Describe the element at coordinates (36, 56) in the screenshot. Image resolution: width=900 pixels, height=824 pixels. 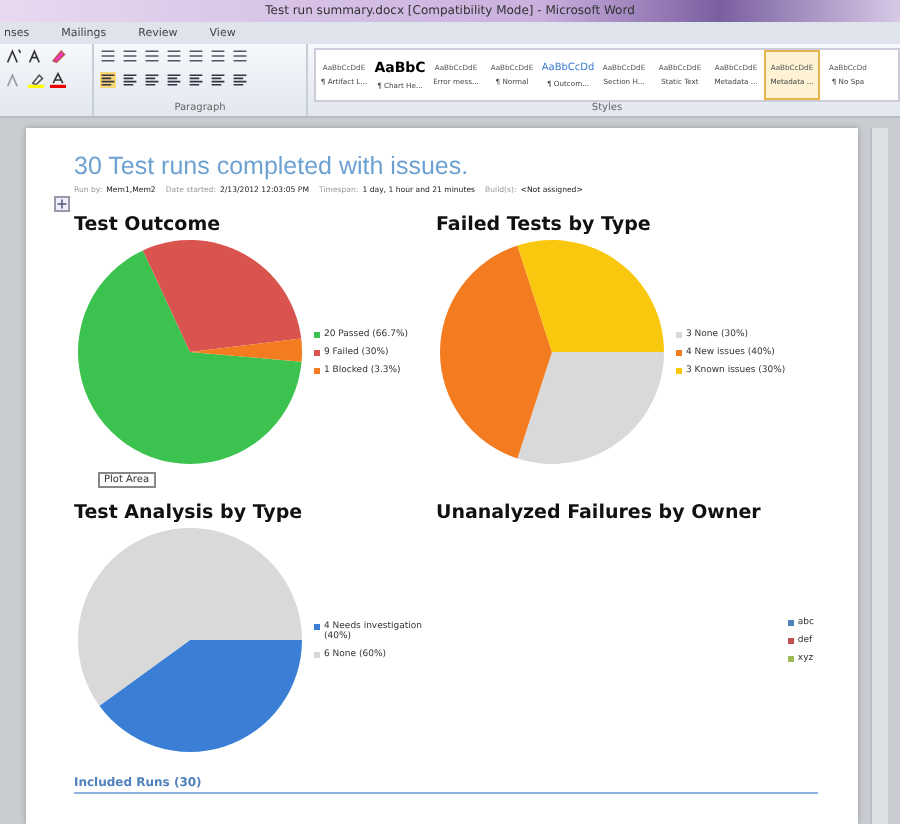
I see `change-case-icon` at that location.